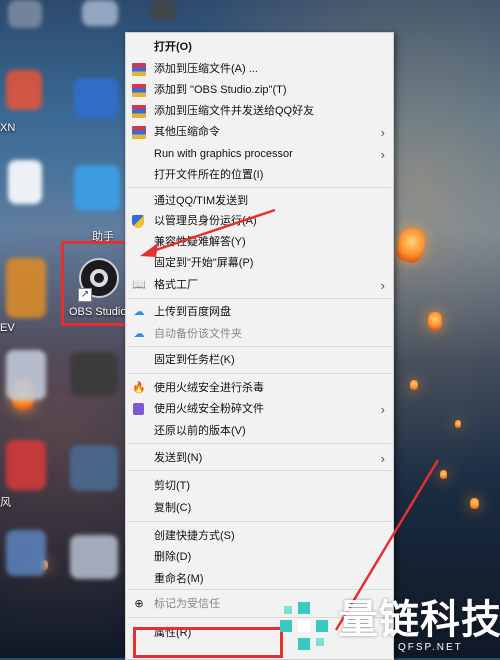 The image size is (500, 660). What do you see at coordinates (201, 201) in the screenshot?
I see `context-menu-item-label: 通过QQ/TIM发送到` at bounding box center [201, 201].